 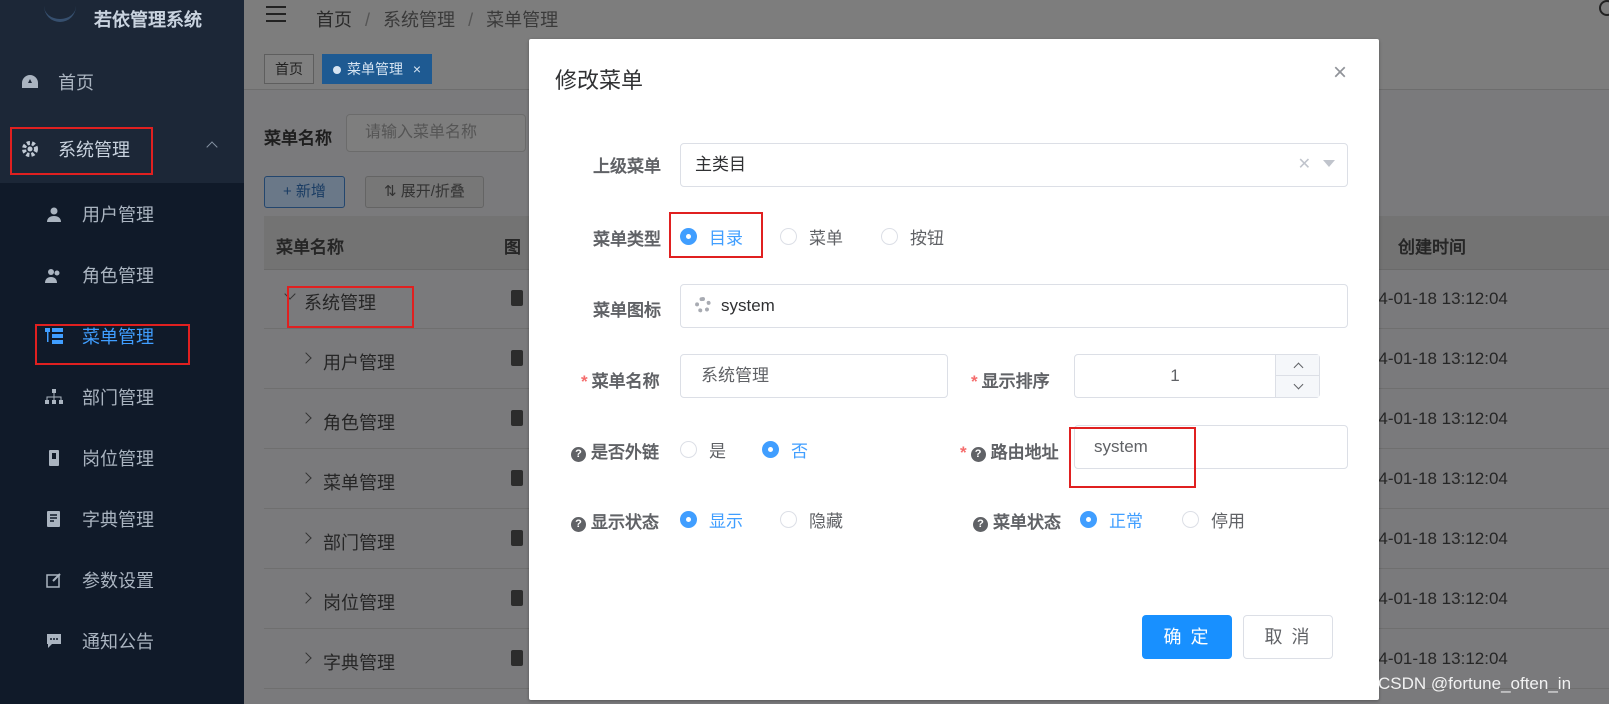 I want to click on parent-menu-select: 主类目 ✕, so click(x=1014, y=165).